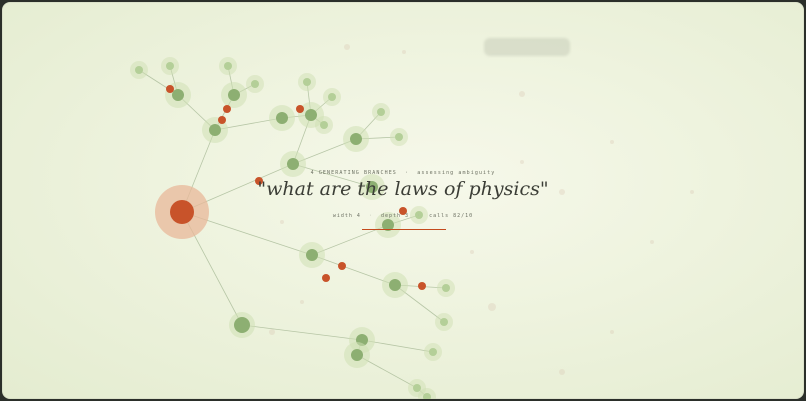 This screenshot has width=806, height=401. Describe the element at coordinates (302, 332) in the screenshot. I see `graph-edge` at that location.